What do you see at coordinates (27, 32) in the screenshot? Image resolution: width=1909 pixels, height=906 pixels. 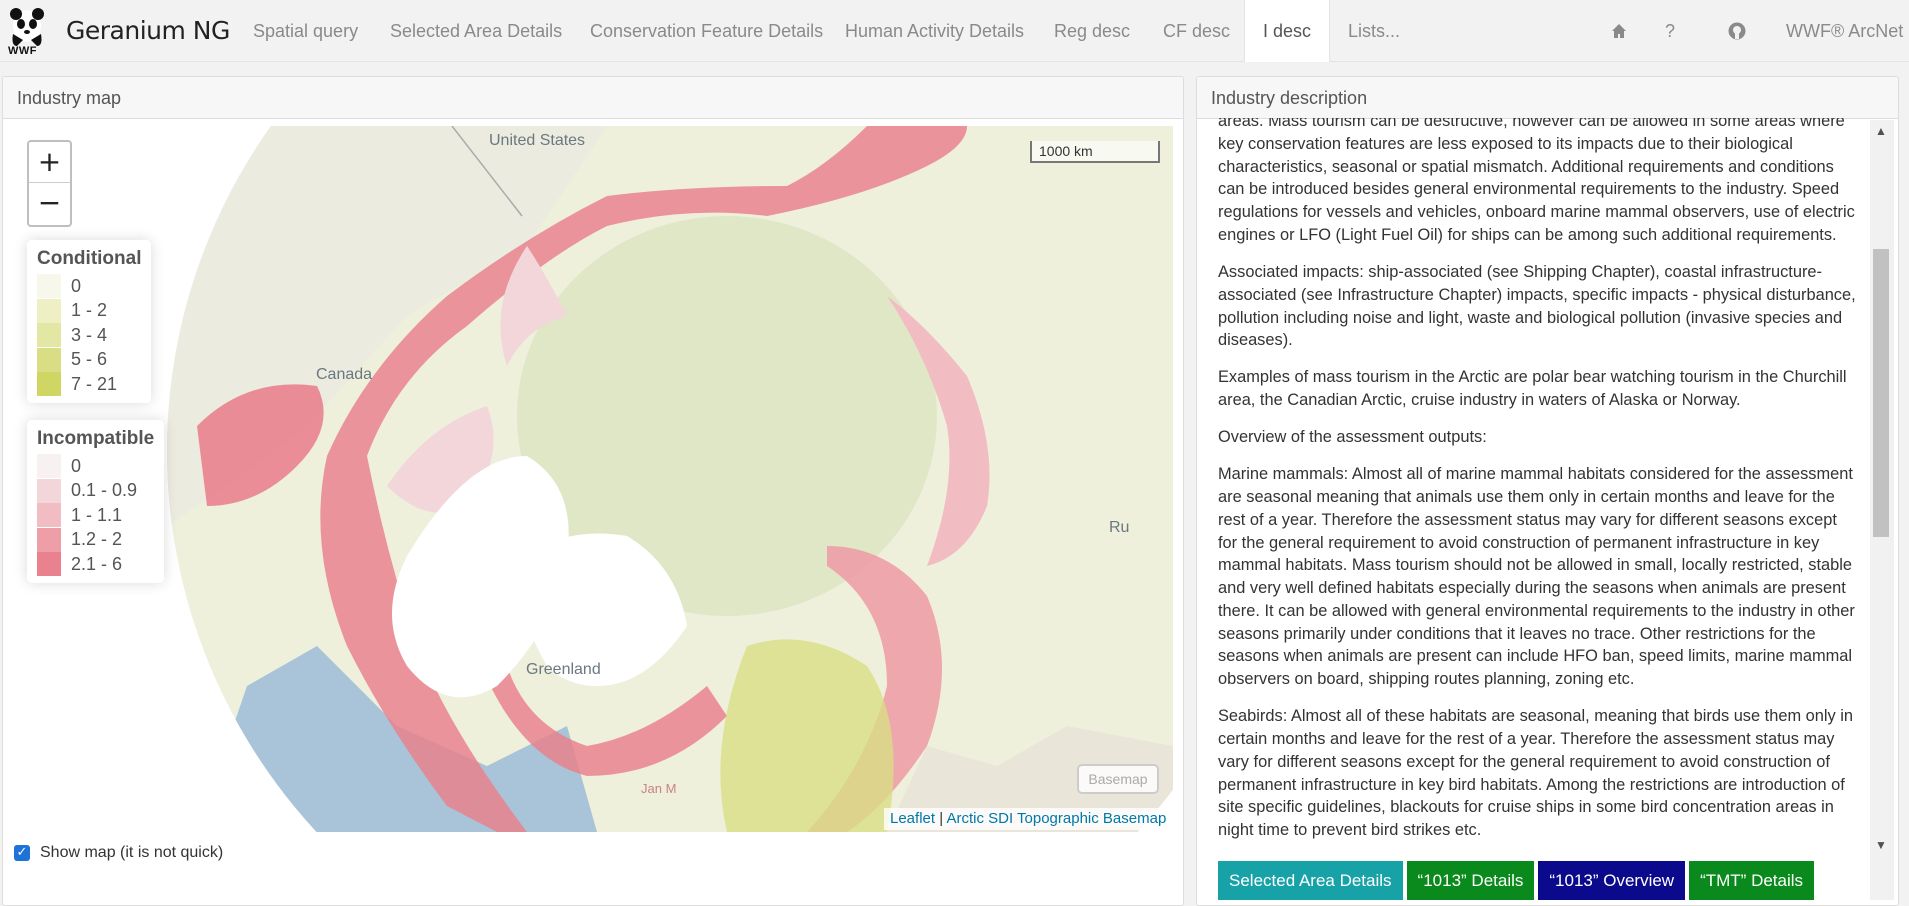 I see `wwf-panda-logo: WWF` at bounding box center [27, 32].